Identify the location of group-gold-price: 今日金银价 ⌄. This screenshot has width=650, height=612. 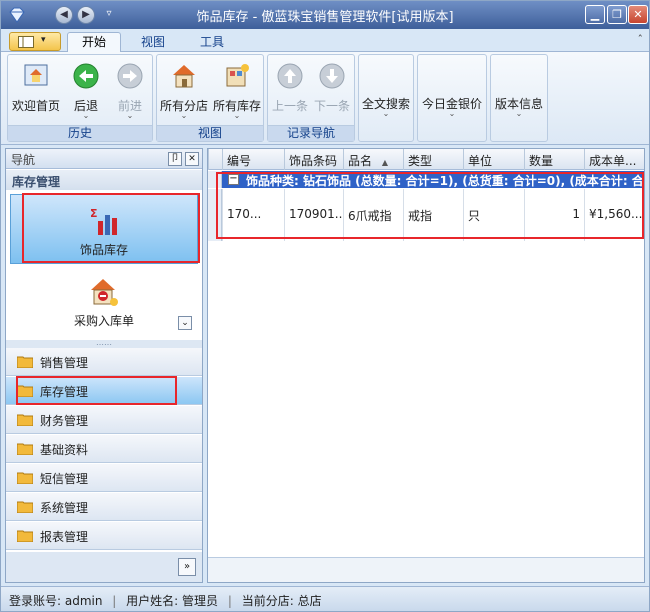
(452, 98).